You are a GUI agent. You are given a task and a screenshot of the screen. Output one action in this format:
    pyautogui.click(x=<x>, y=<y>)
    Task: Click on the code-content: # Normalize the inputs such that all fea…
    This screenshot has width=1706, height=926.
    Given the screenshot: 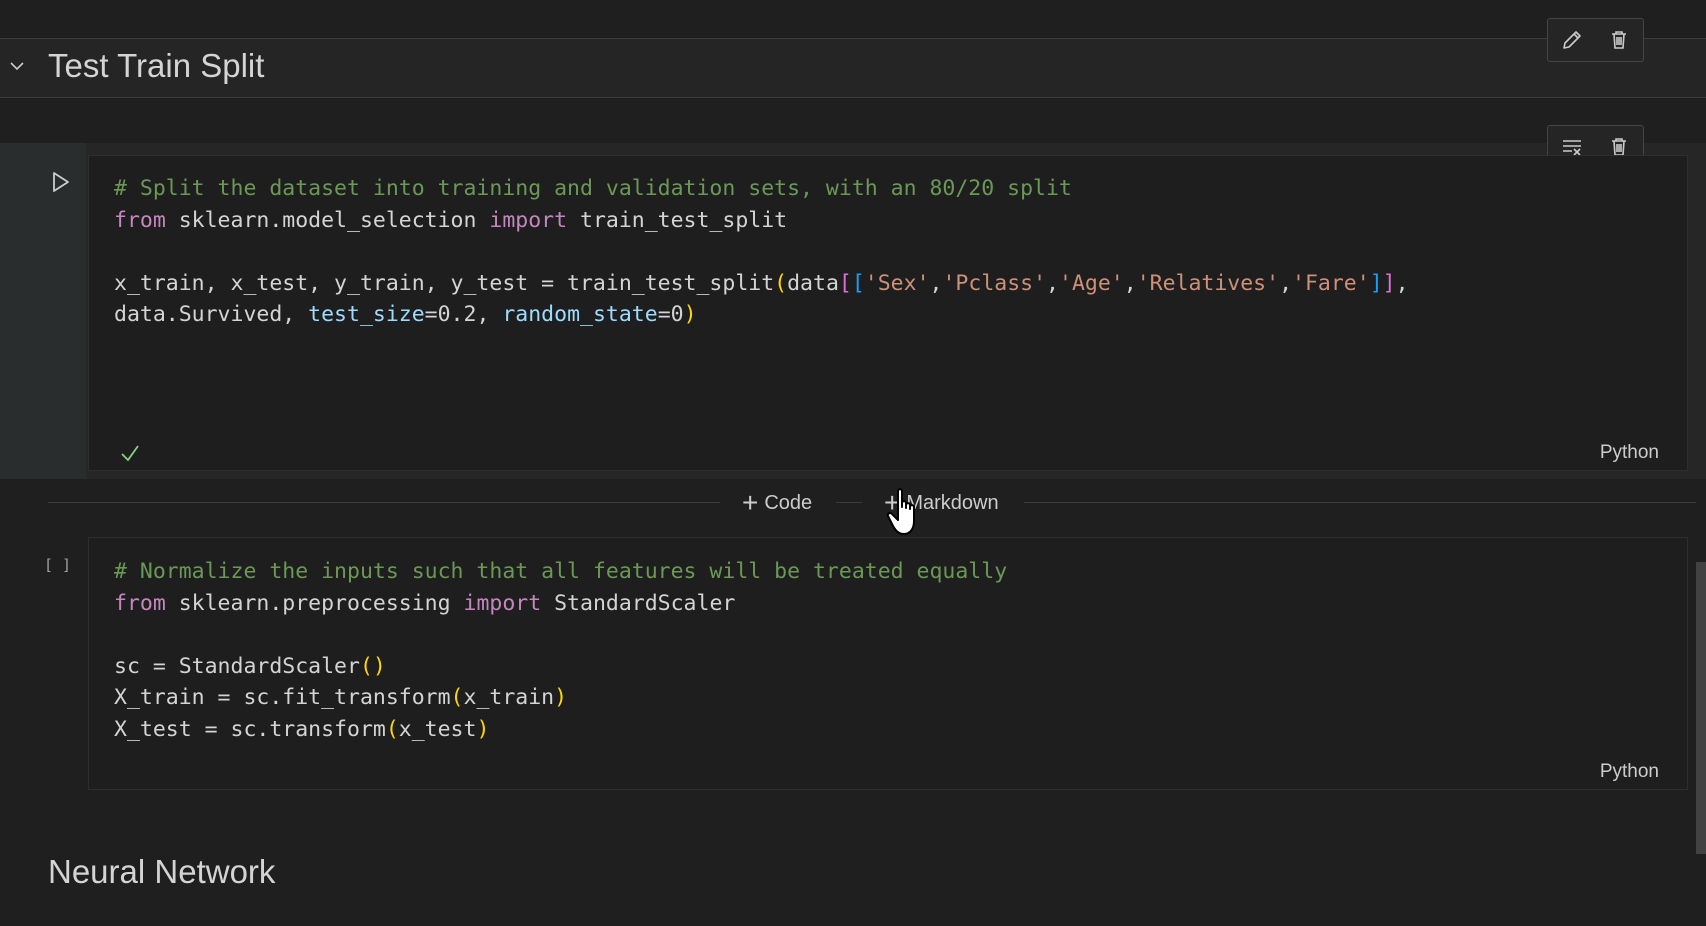 What is the action you would take?
    pyautogui.click(x=560, y=651)
    